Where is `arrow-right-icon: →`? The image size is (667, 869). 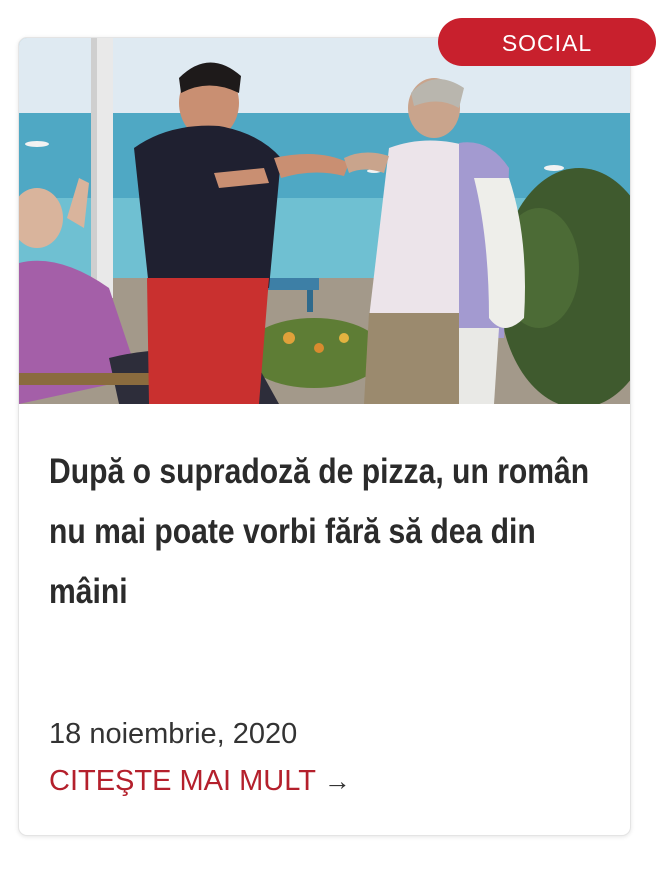
arrow-right-icon: → is located at coordinates (337, 781).